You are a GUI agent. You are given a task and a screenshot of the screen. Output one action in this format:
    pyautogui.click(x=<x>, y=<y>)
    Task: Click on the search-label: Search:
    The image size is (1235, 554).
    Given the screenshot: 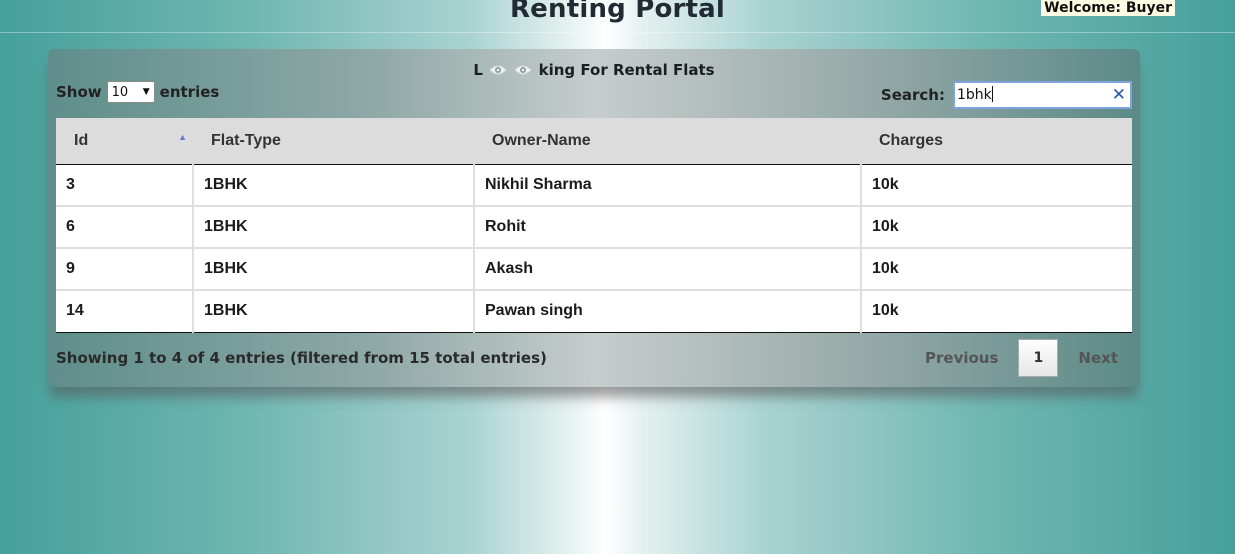 What is the action you would take?
    pyautogui.click(x=912, y=95)
    